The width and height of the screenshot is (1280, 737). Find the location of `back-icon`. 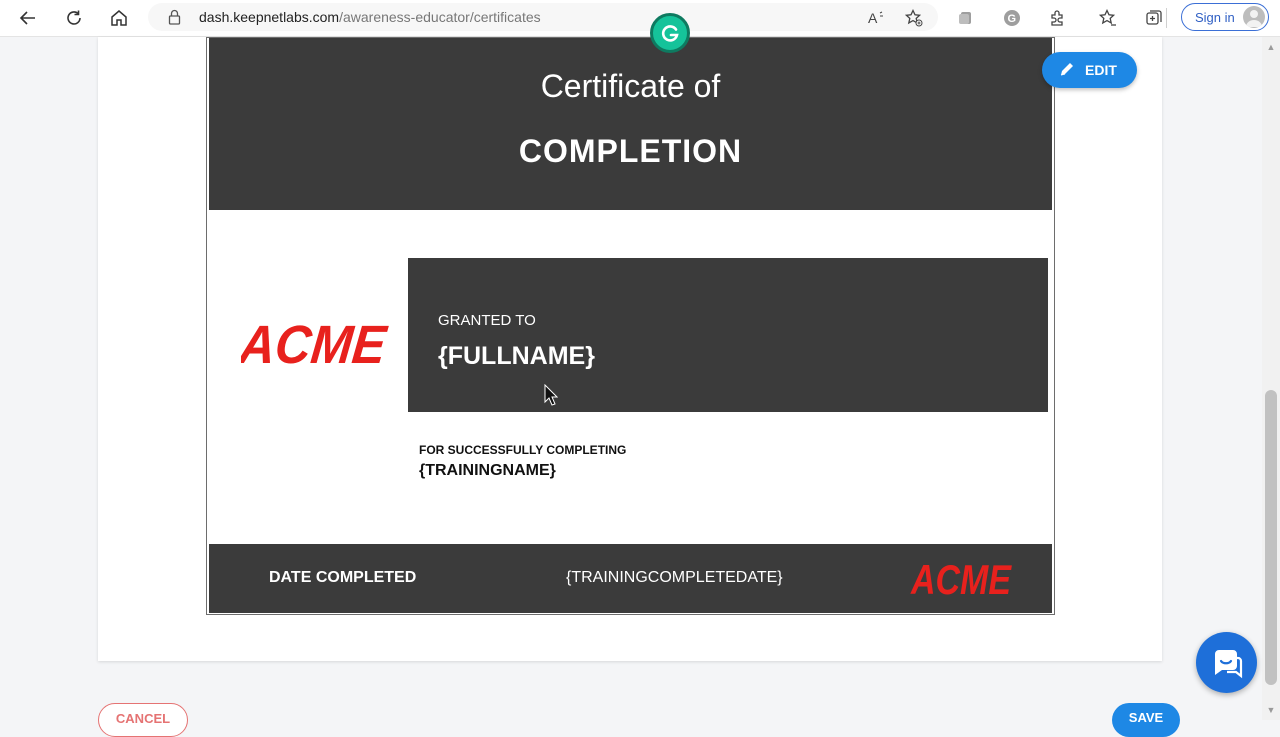

back-icon is located at coordinates (28, 18).